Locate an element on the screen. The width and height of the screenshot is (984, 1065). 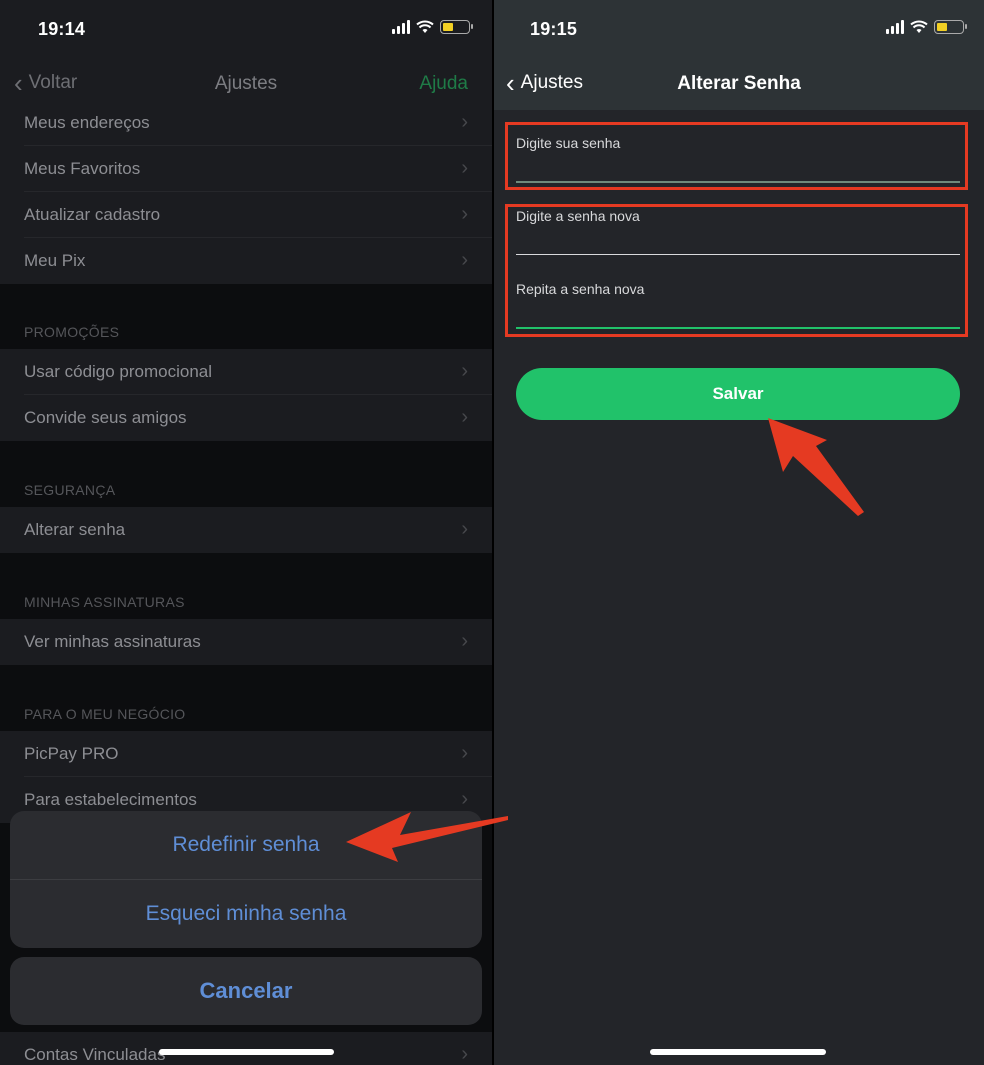
action-sheet: Redefinir senha Esqueci minha senha is located at coordinates (246, 879).